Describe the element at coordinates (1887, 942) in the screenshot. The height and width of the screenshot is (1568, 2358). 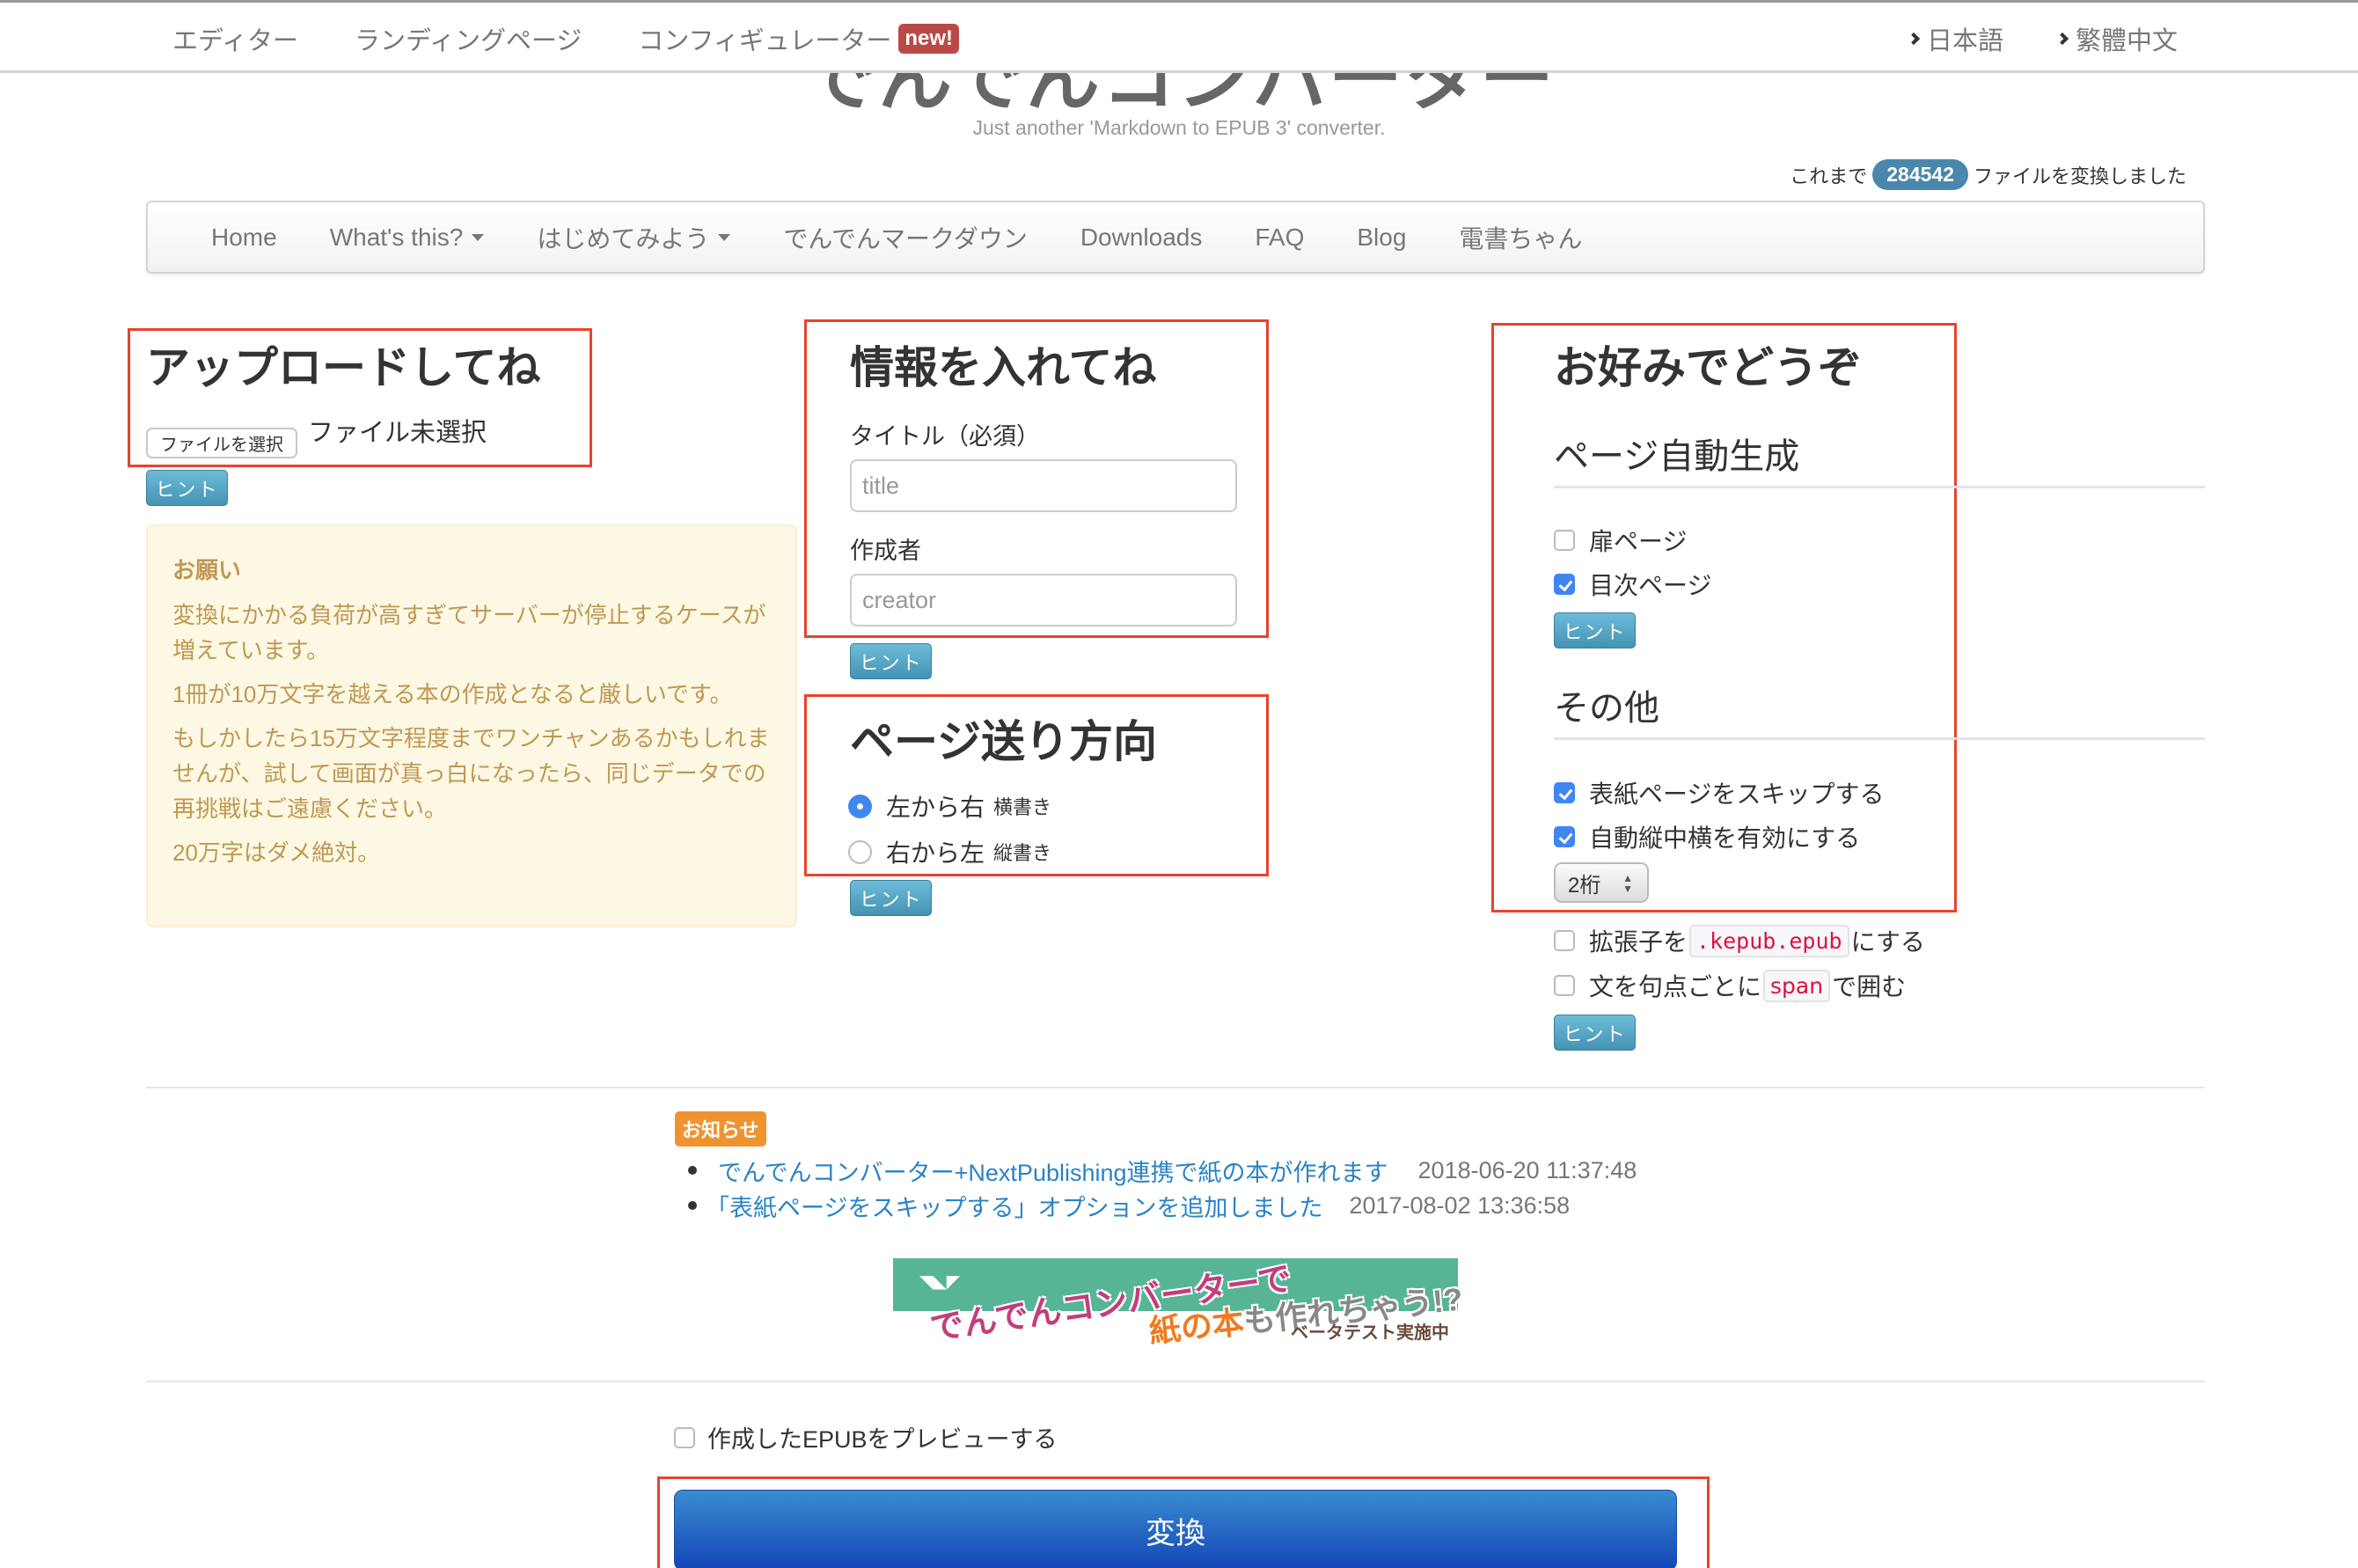
I see `option-label: にする` at that location.